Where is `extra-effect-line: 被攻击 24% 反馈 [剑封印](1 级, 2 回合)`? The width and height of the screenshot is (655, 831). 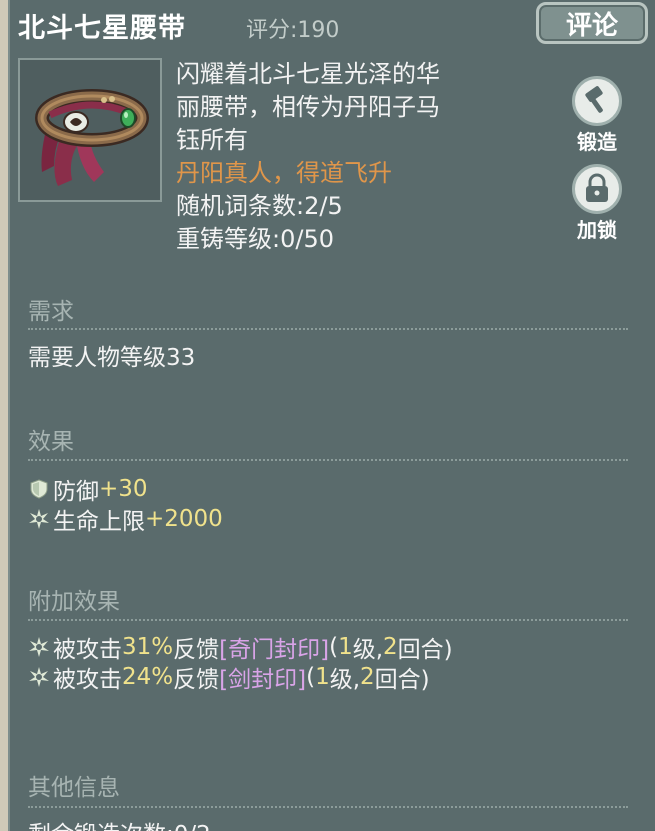
extra-effect-line: 被攻击 24% 反馈 [剑封印](1 级, 2 回合) is located at coordinates (229, 677).